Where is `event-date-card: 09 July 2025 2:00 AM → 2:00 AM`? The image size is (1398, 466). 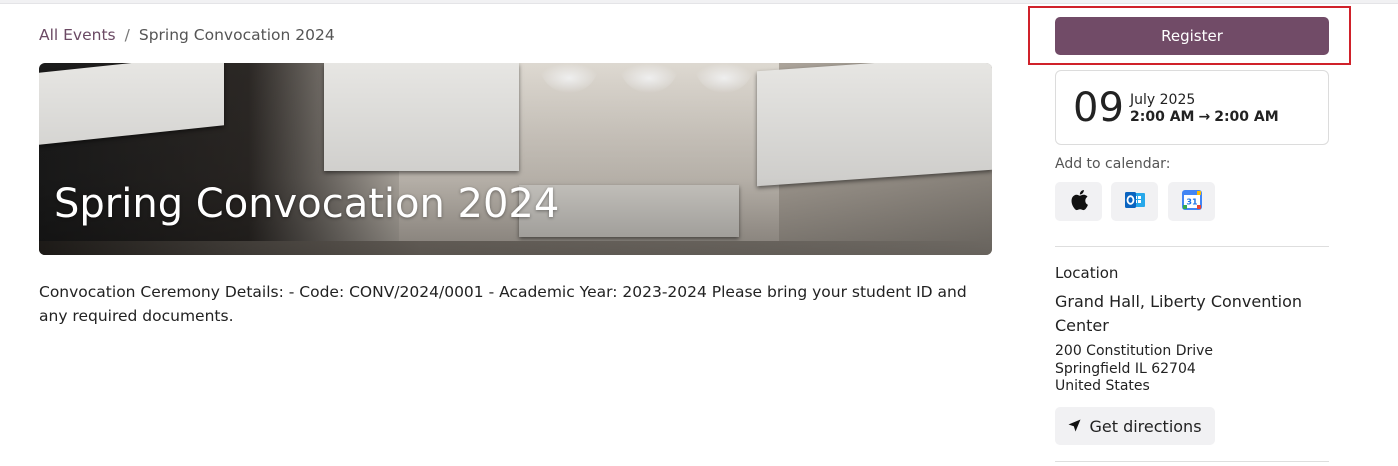 event-date-card: 09 July 2025 2:00 AM → 2:00 AM is located at coordinates (1192, 107).